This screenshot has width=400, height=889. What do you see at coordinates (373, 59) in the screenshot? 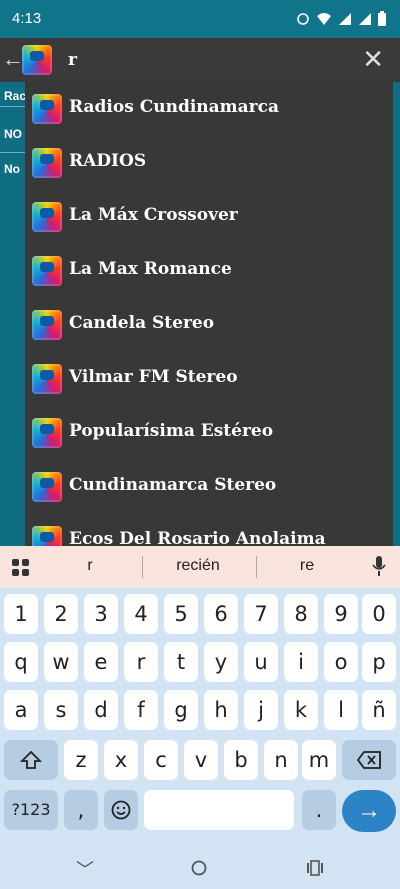
I see `clear-search-icon: ✕` at bounding box center [373, 59].